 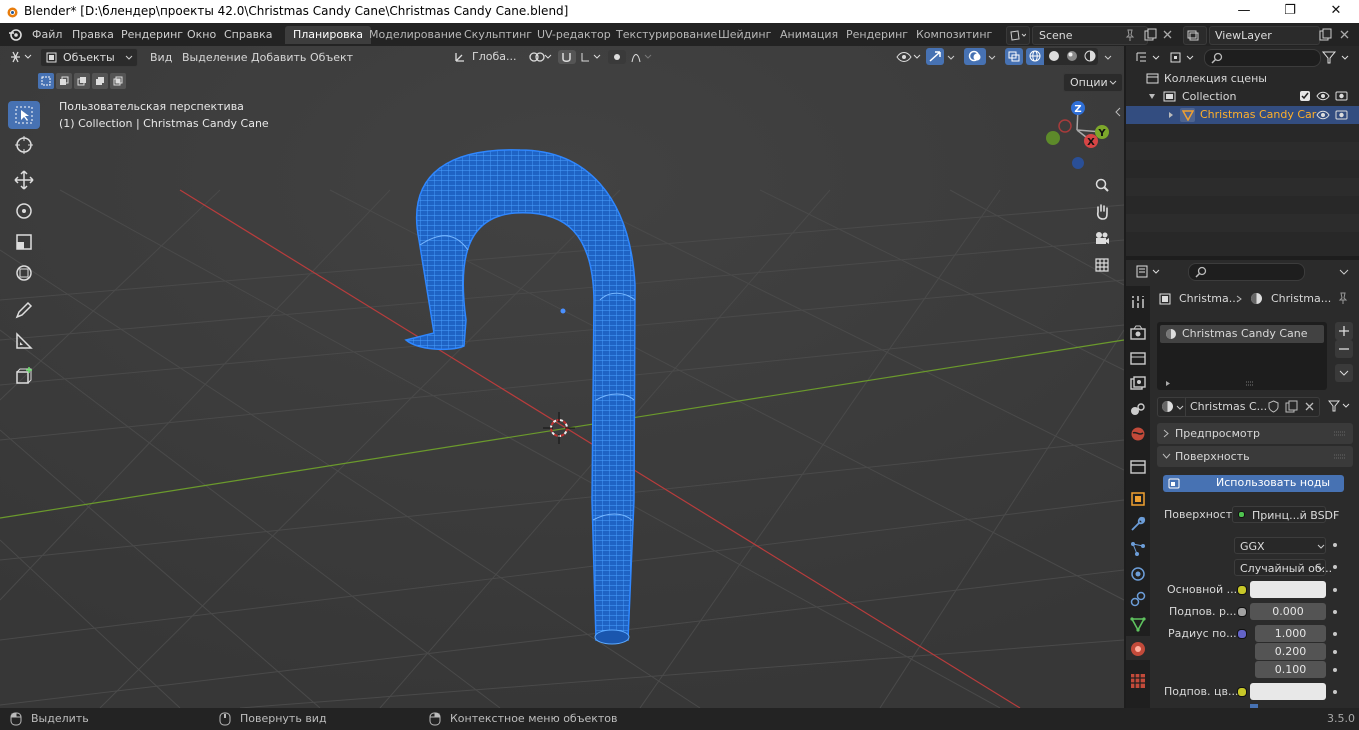 I want to click on solid-shading-button, so click(x=1053, y=56).